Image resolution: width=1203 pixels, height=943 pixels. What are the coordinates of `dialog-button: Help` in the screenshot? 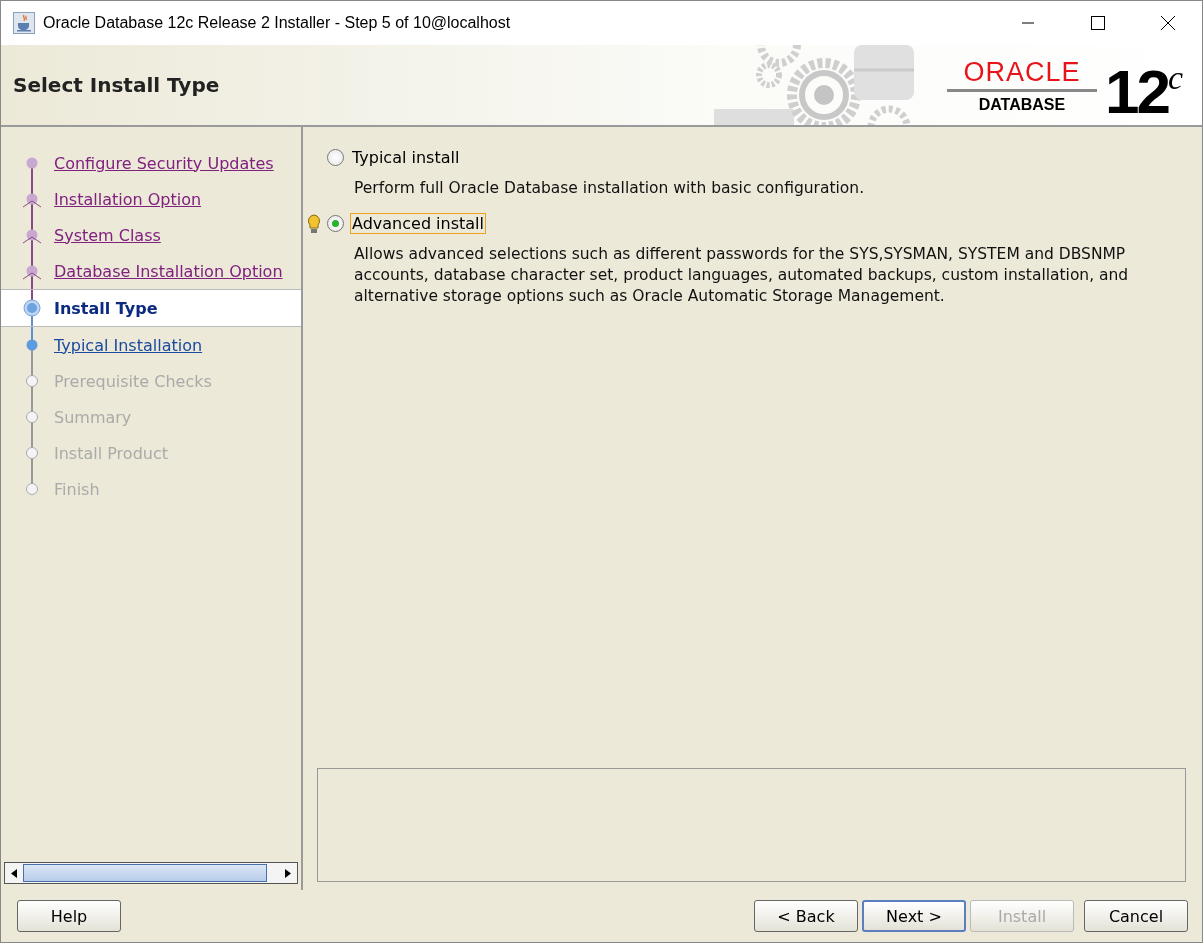 It's located at (69, 916).